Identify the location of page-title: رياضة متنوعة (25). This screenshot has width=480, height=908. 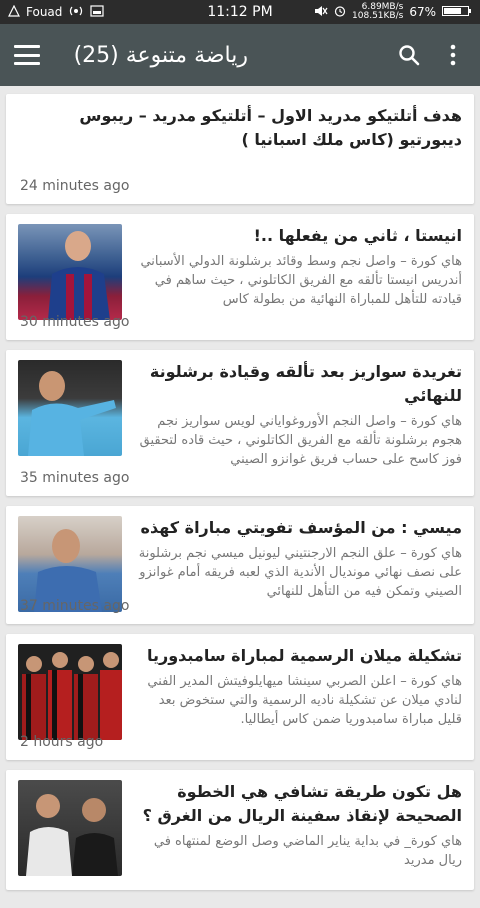
(160, 55).